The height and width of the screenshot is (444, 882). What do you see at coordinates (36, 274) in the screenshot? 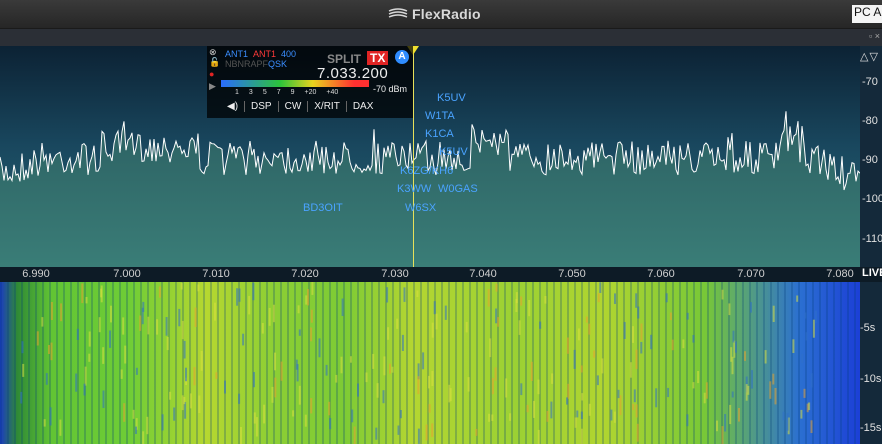
I see `freq-tick: 6.990` at bounding box center [36, 274].